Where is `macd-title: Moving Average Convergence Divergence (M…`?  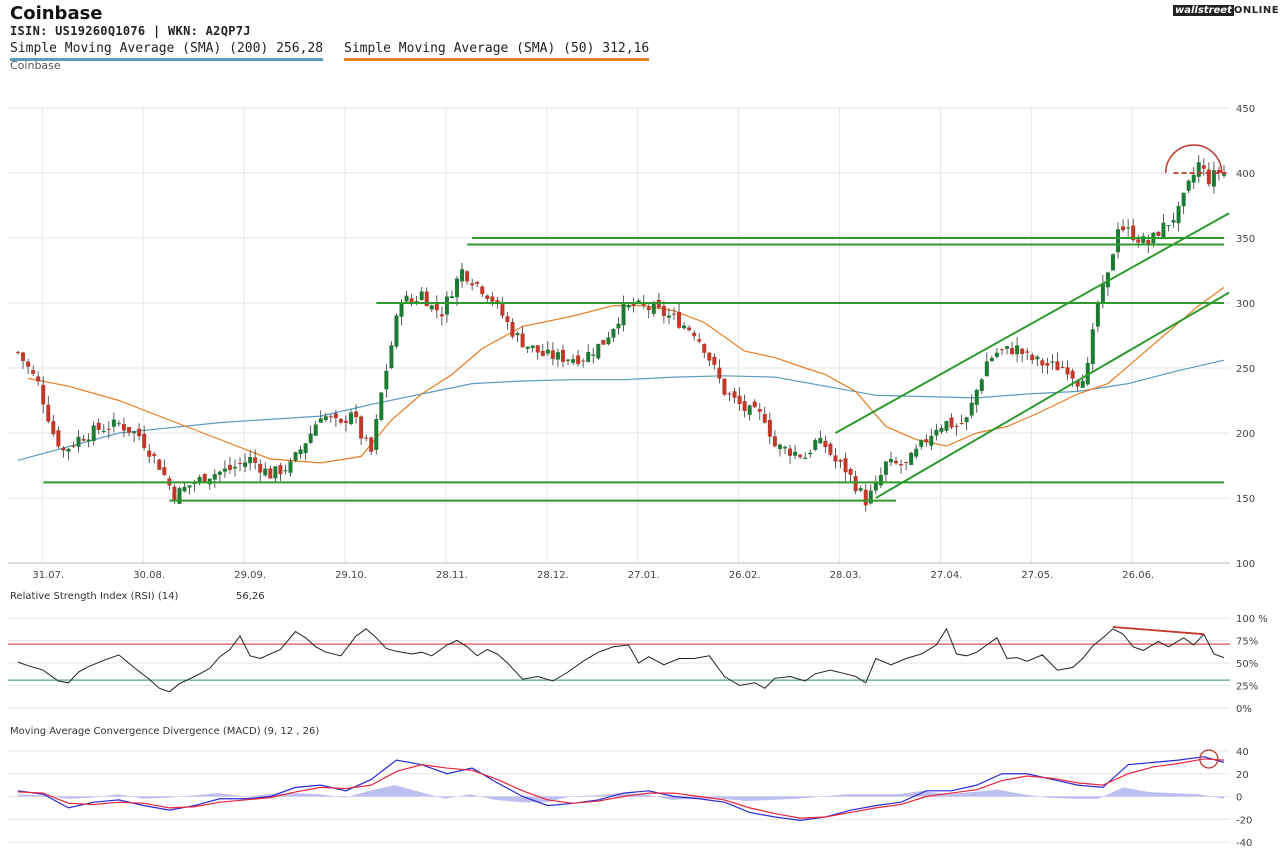 macd-title: Moving Average Convergence Divergence (M… is located at coordinates (164, 731).